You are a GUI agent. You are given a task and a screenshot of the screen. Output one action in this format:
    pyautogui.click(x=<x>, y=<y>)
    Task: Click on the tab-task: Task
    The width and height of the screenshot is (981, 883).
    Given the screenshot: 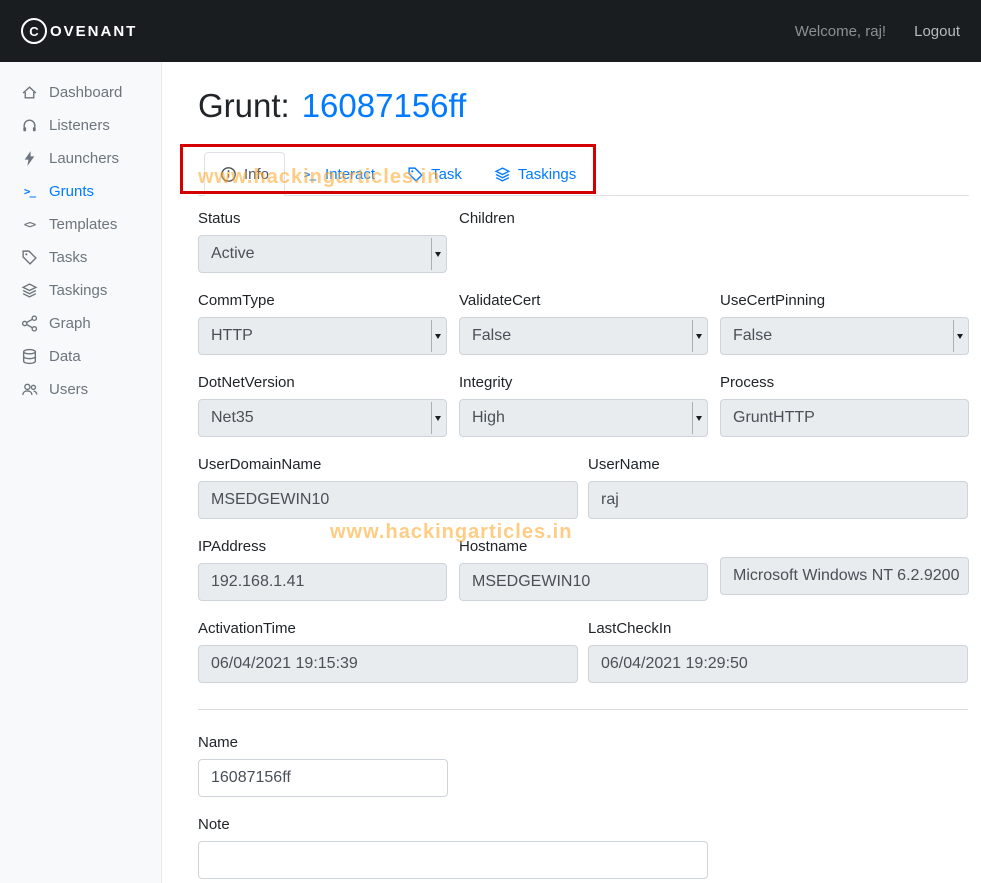 What is the action you would take?
    pyautogui.click(x=434, y=174)
    